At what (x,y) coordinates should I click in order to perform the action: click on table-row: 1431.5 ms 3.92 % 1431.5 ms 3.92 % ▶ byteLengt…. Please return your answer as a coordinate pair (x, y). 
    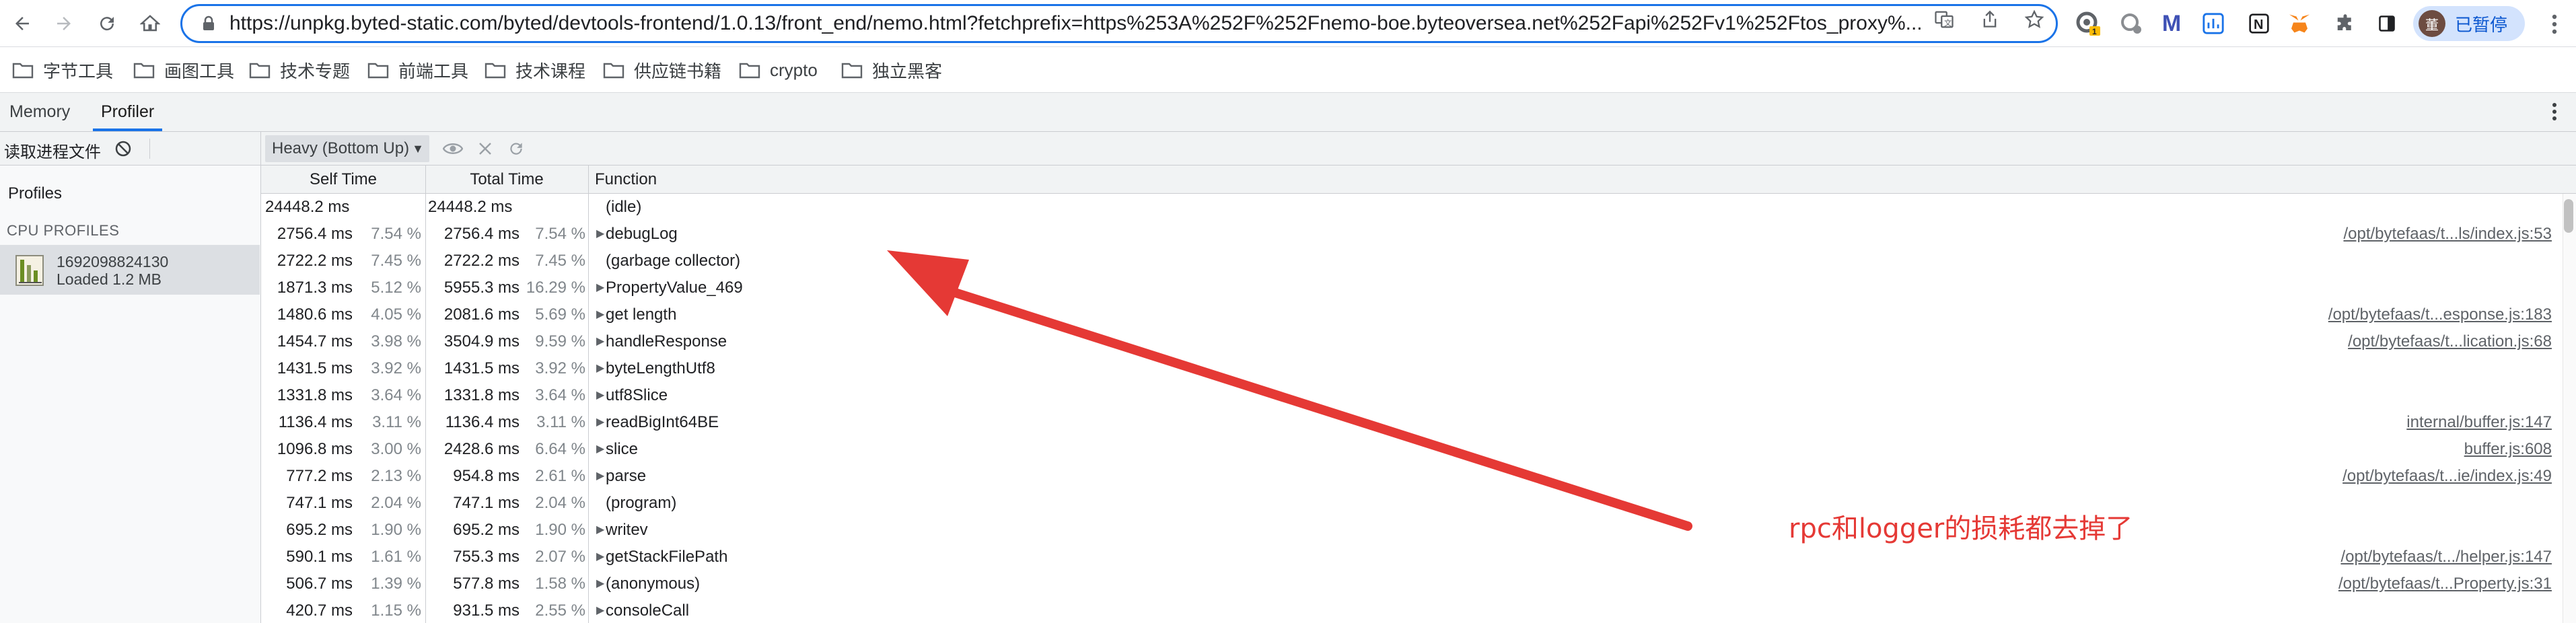
    Looking at the image, I should click on (1409, 369).